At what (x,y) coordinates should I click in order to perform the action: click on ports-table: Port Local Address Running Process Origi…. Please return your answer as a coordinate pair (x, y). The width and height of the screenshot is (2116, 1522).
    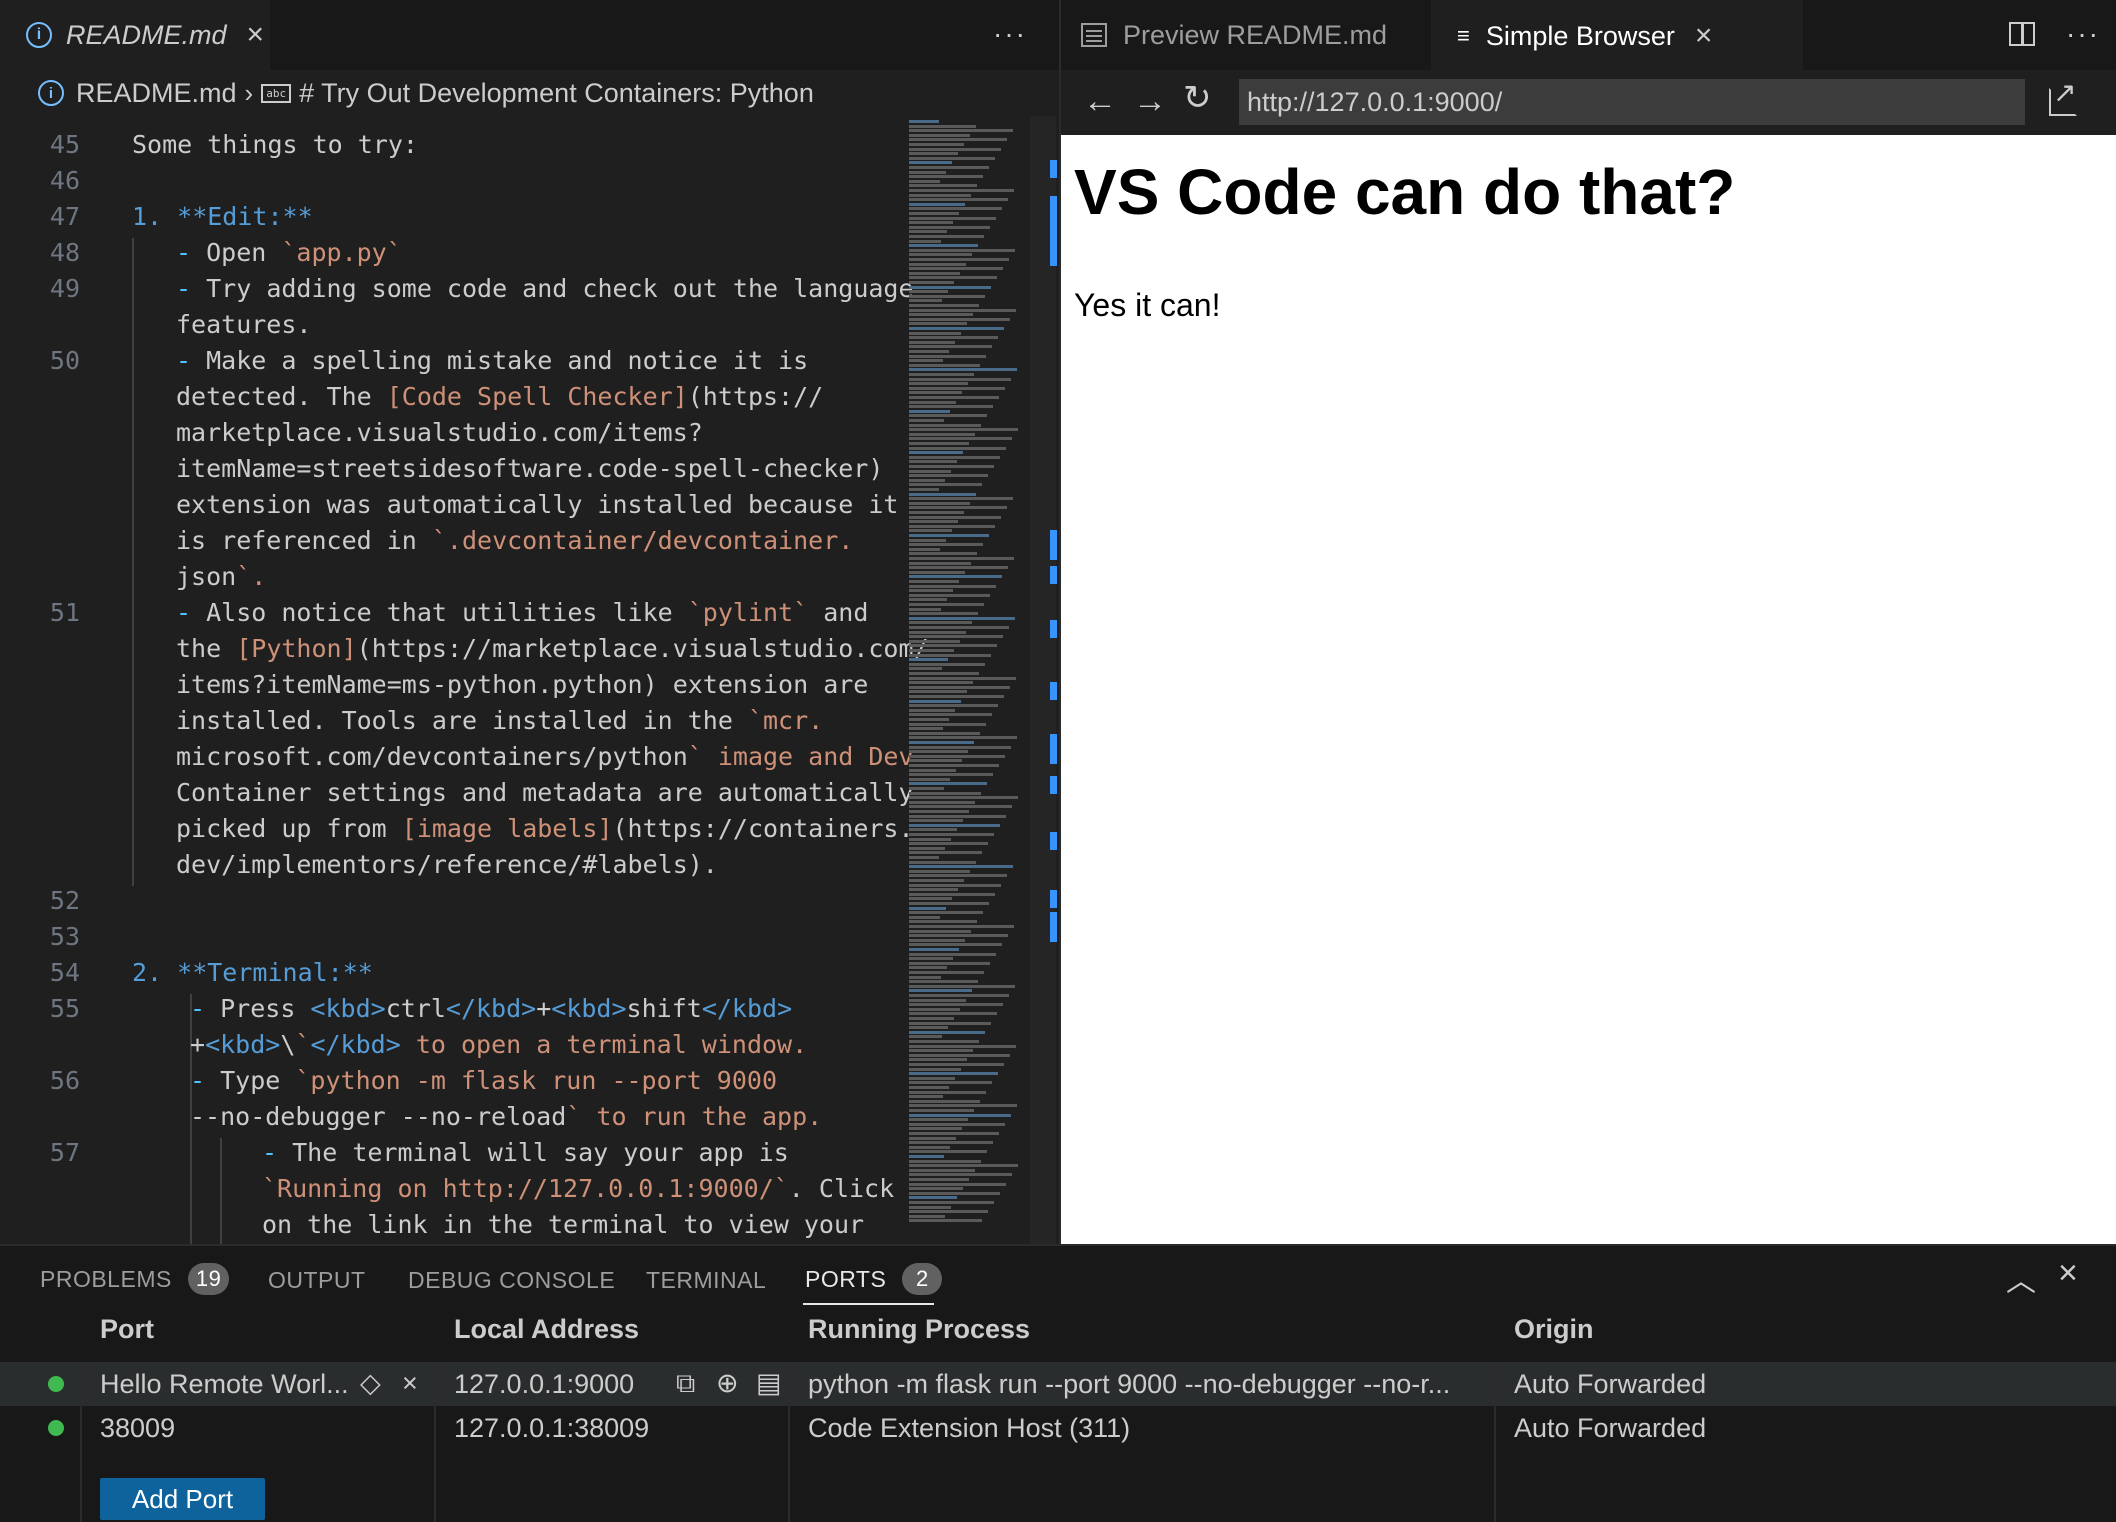
    Looking at the image, I should click on (1058, 1414).